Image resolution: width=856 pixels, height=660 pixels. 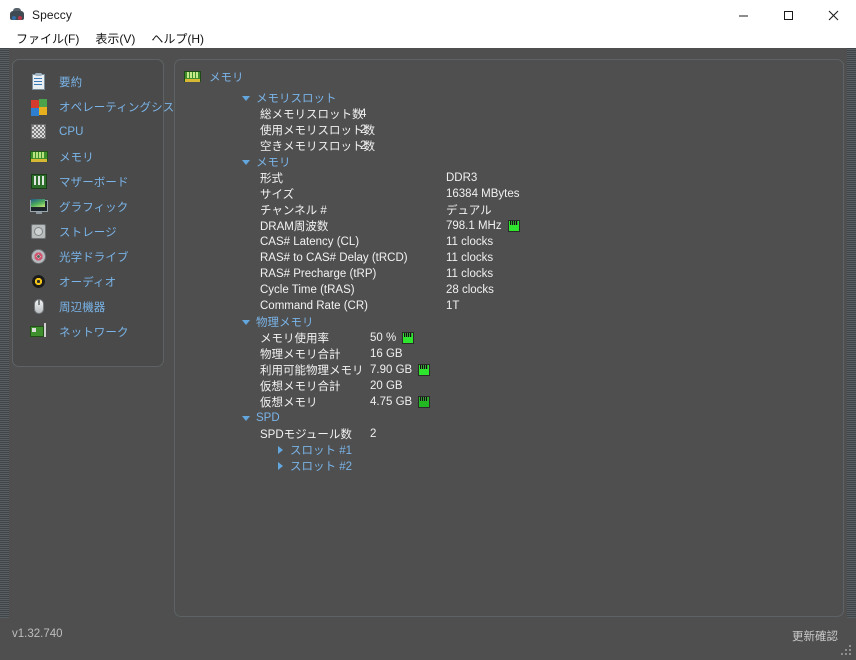 What do you see at coordinates (428, 39) in the screenshot?
I see `menu-bar: ファイル(F) 表示(V) ヘルプ(H)` at bounding box center [428, 39].